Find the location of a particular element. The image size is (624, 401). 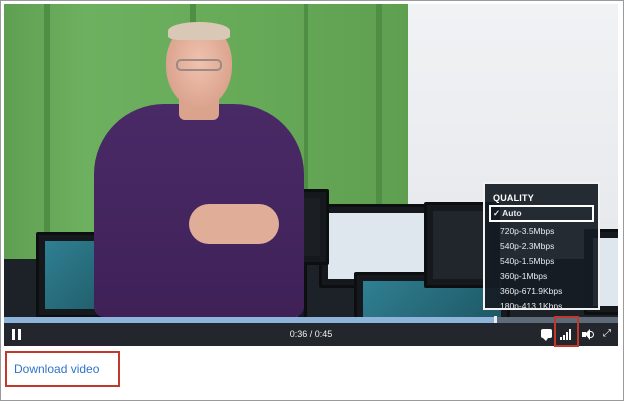

volume-icon is located at coordinates (589, 334).